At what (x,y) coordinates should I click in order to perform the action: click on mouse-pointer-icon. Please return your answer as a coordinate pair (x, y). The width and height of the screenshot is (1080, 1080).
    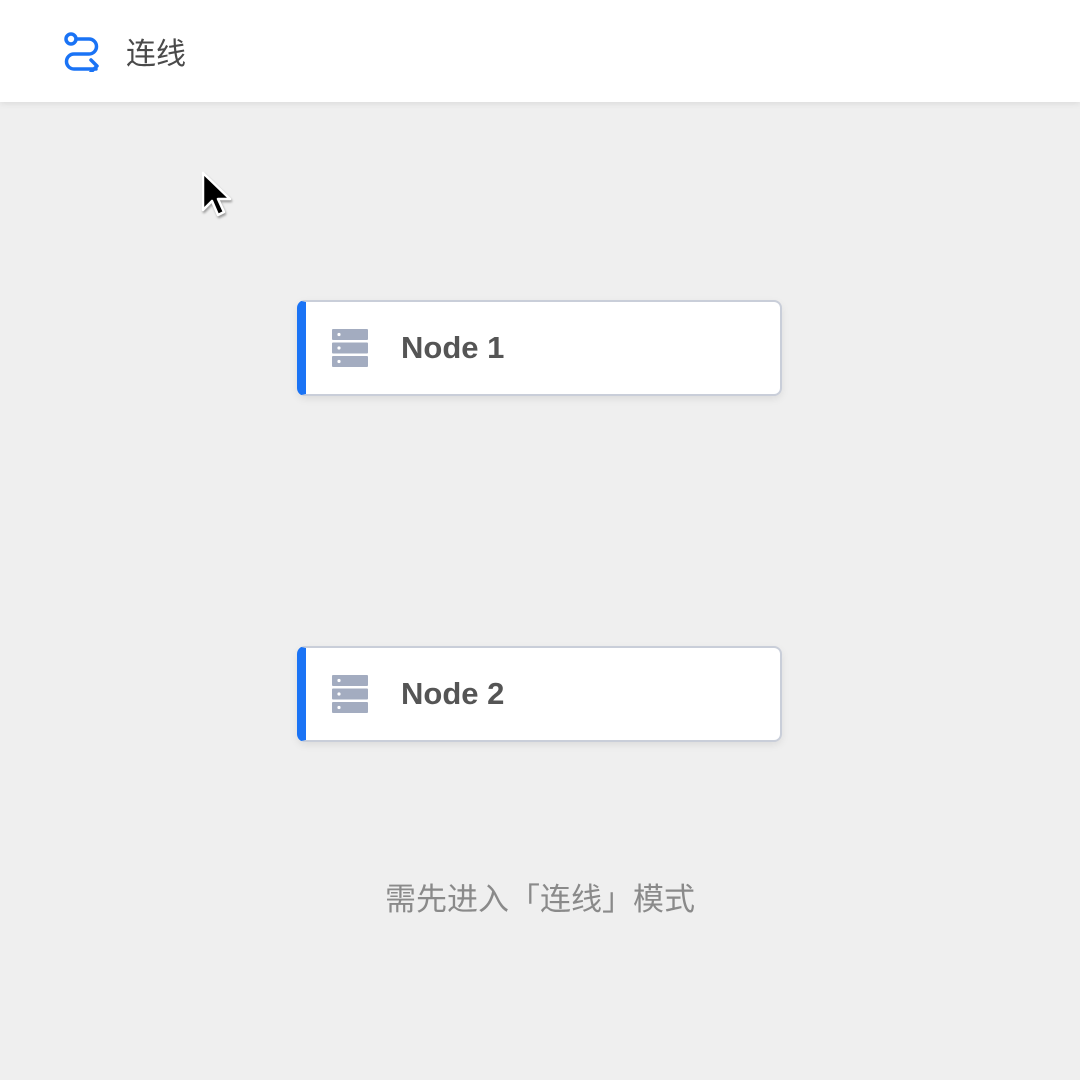
    Looking at the image, I should click on (218, 196).